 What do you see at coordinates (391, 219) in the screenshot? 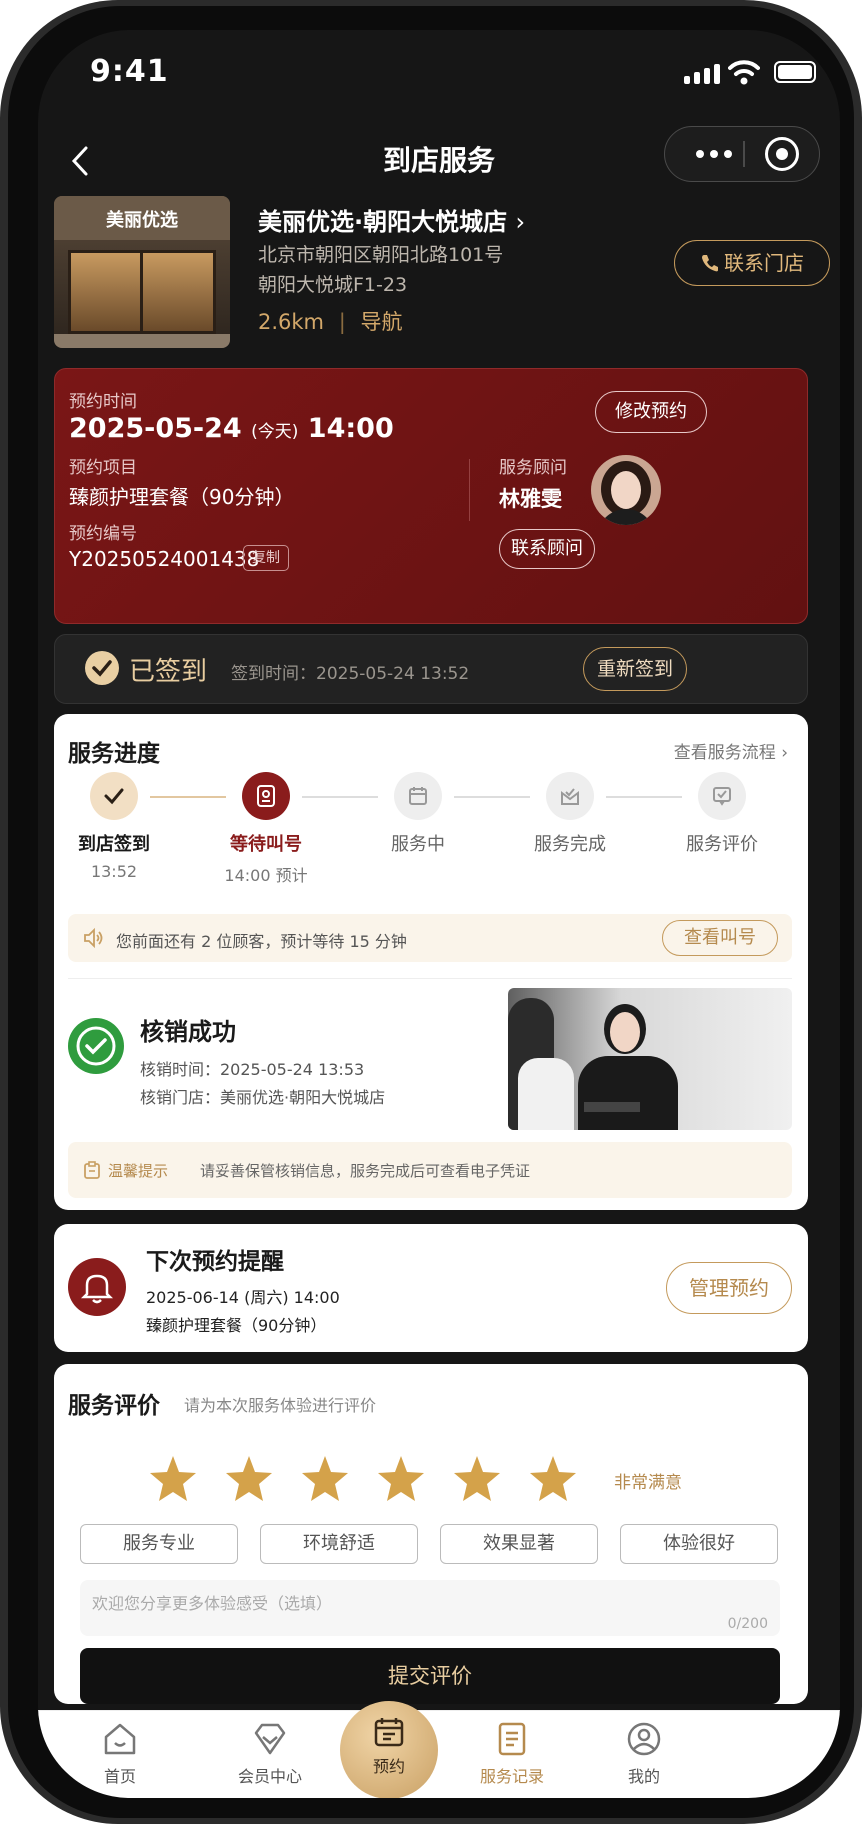
I see `store-name: 美丽优选·朝阳大悦城店 ›` at bounding box center [391, 219].